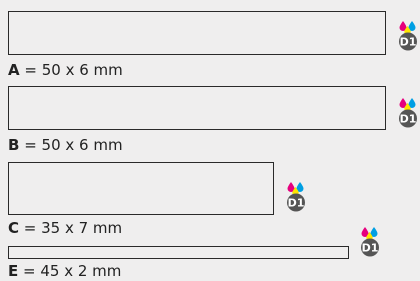 The height and width of the screenshot is (281, 420). I want to click on label-area-e, so click(178, 252).